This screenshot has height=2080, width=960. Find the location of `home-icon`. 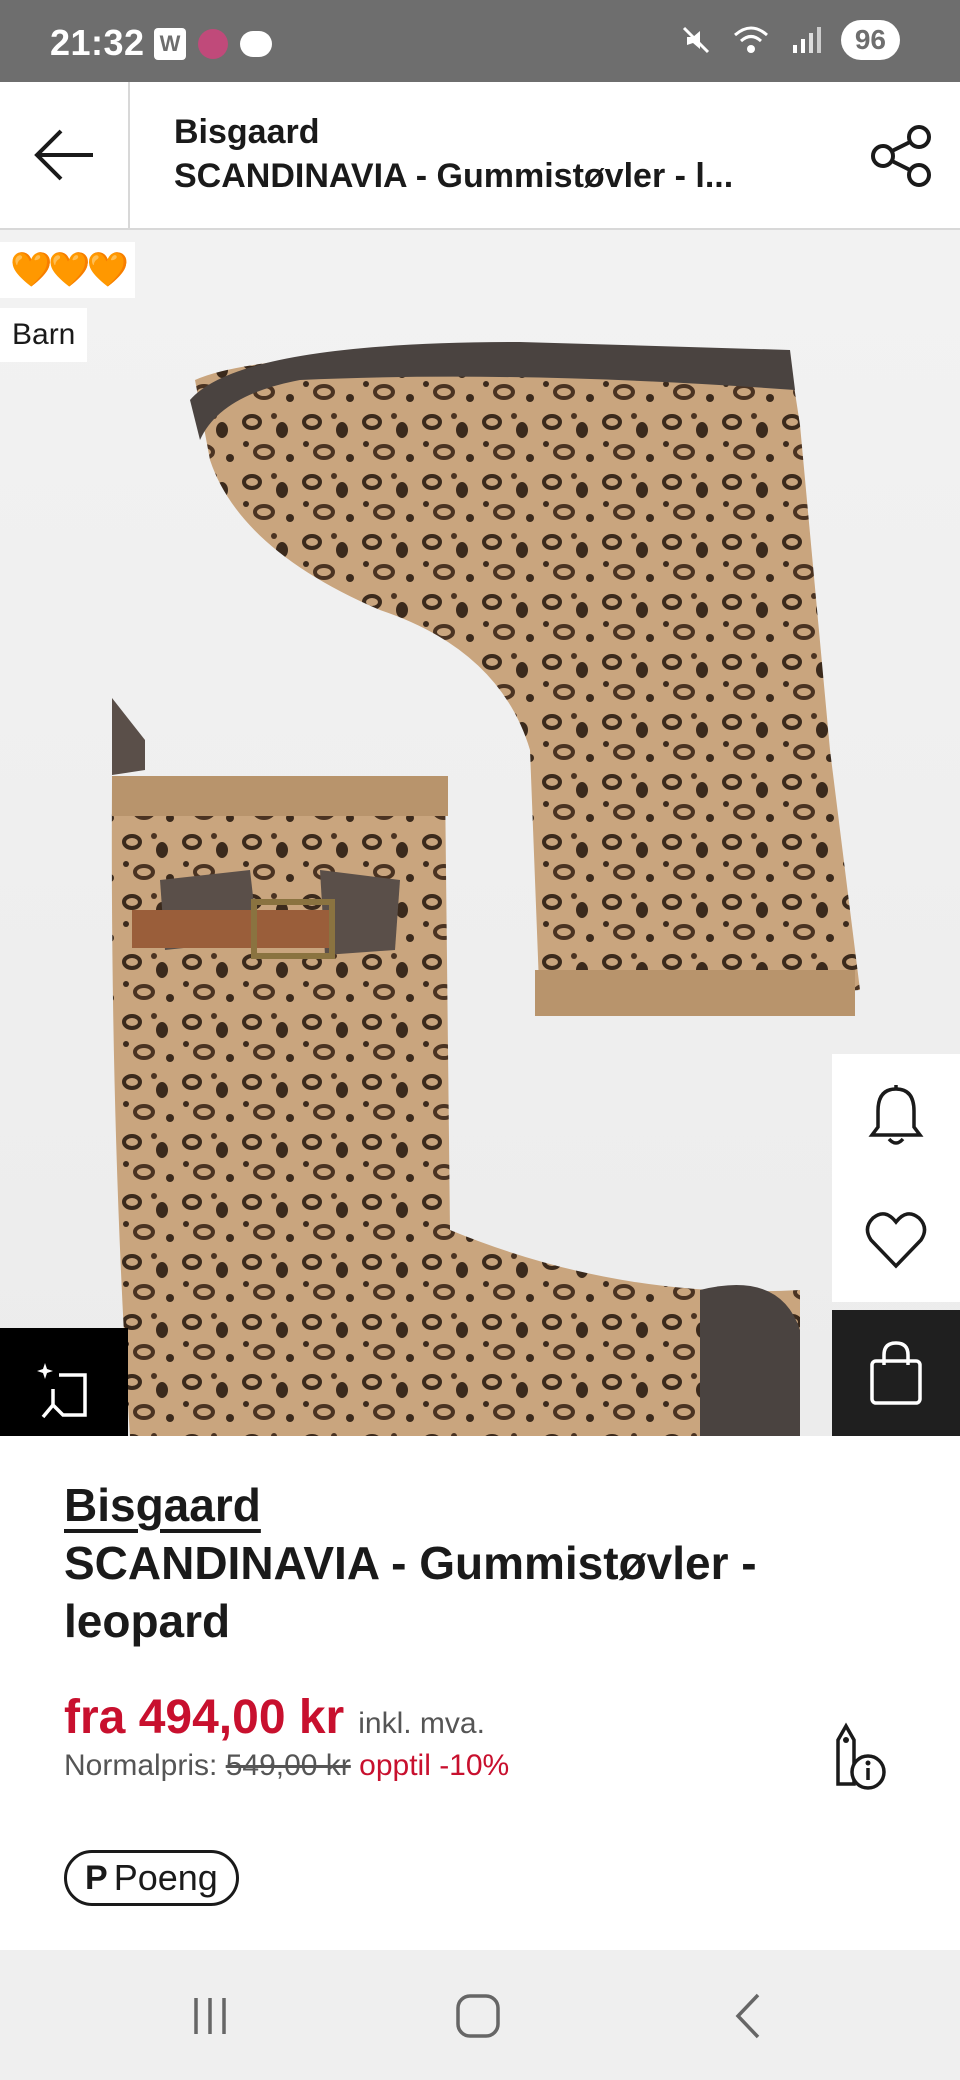

home-icon is located at coordinates (478, 2016).